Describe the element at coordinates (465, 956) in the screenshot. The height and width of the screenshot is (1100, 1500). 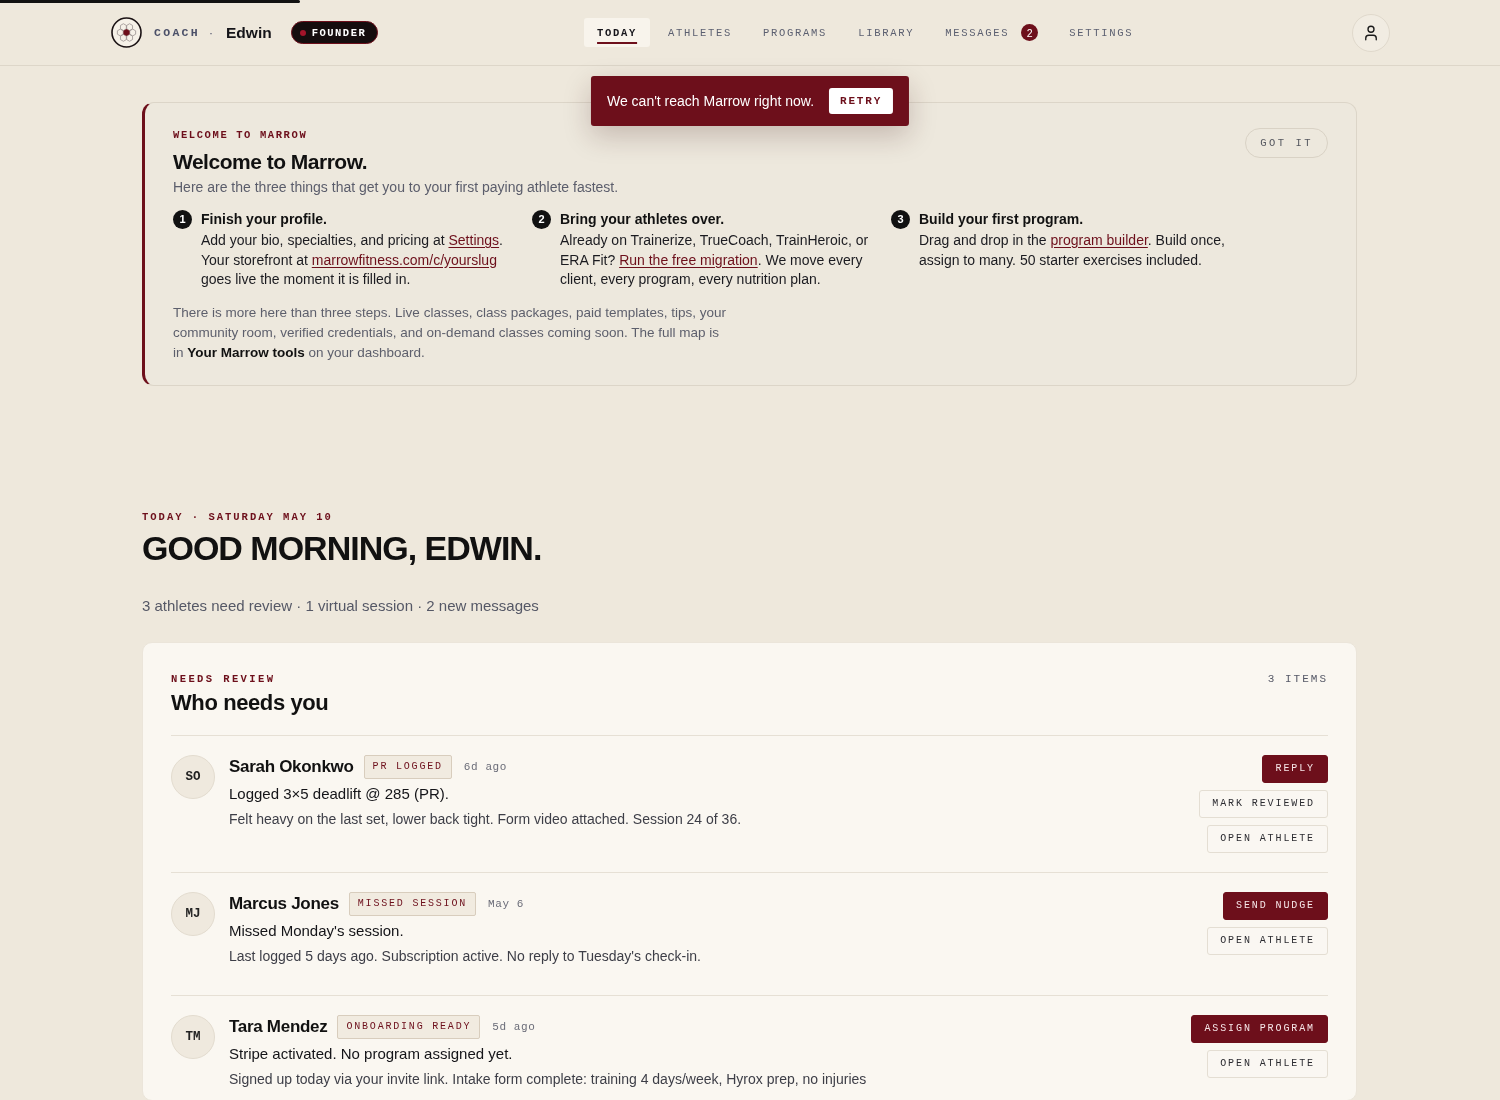
I see `activity-detail: Last logged 5 days ago. Subscription active. No reply to Tuesday's check-in.` at that location.